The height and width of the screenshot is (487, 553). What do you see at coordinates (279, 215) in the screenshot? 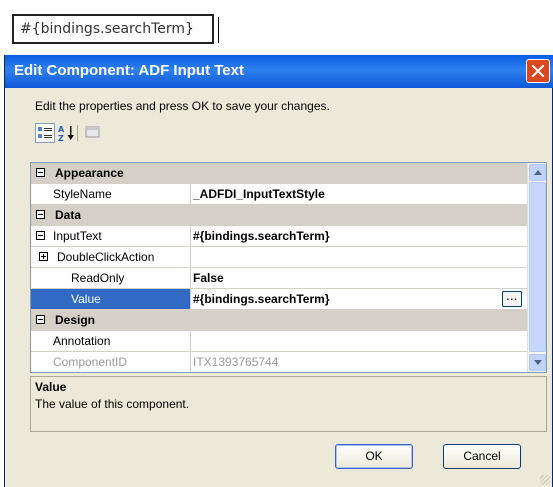
I see `category-row: Data` at bounding box center [279, 215].